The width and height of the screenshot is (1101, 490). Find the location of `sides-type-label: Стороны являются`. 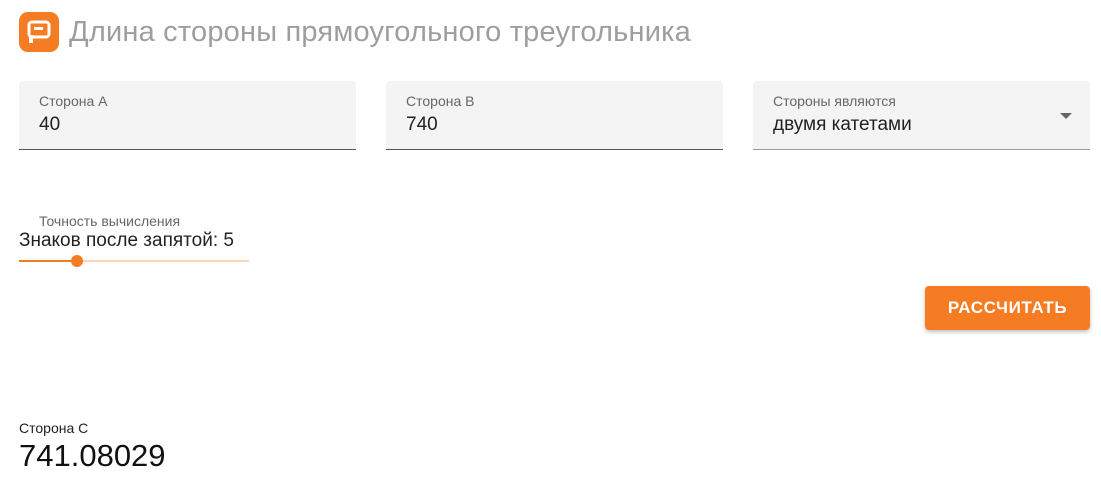

sides-type-label: Стороны являются is located at coordinates (834, 101).